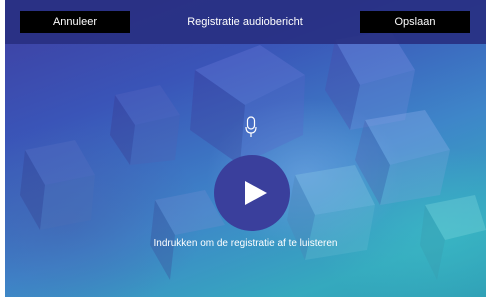 This screenshot has height=300, width=491. Describe the element at coordinates (256, 193) in the screenshot. I see `play-icon` at that location.